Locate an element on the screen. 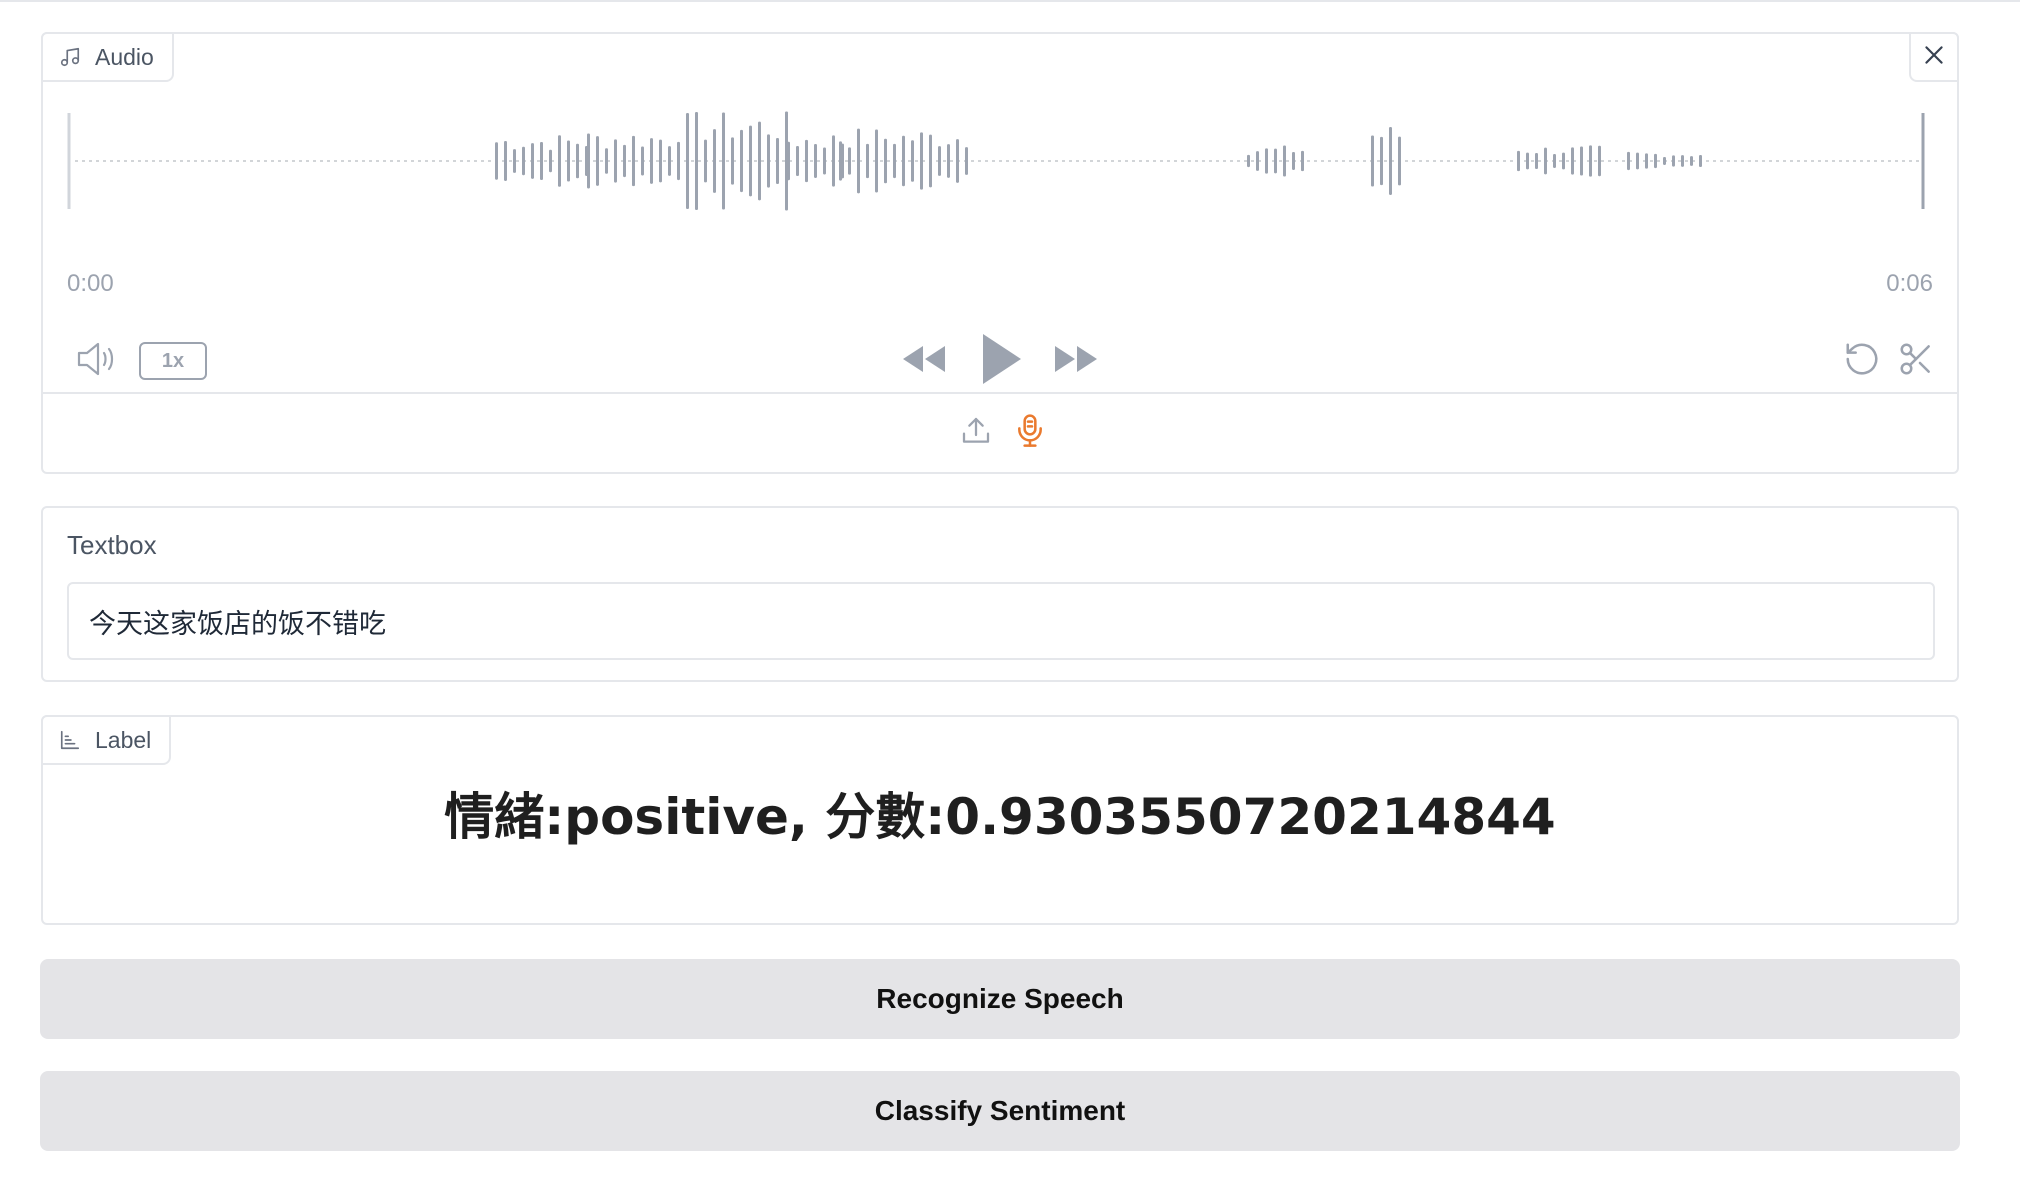 The height and width of the screenshot is (1196, 2020). audio-tag: Audio is located at coordinates (107, 57).